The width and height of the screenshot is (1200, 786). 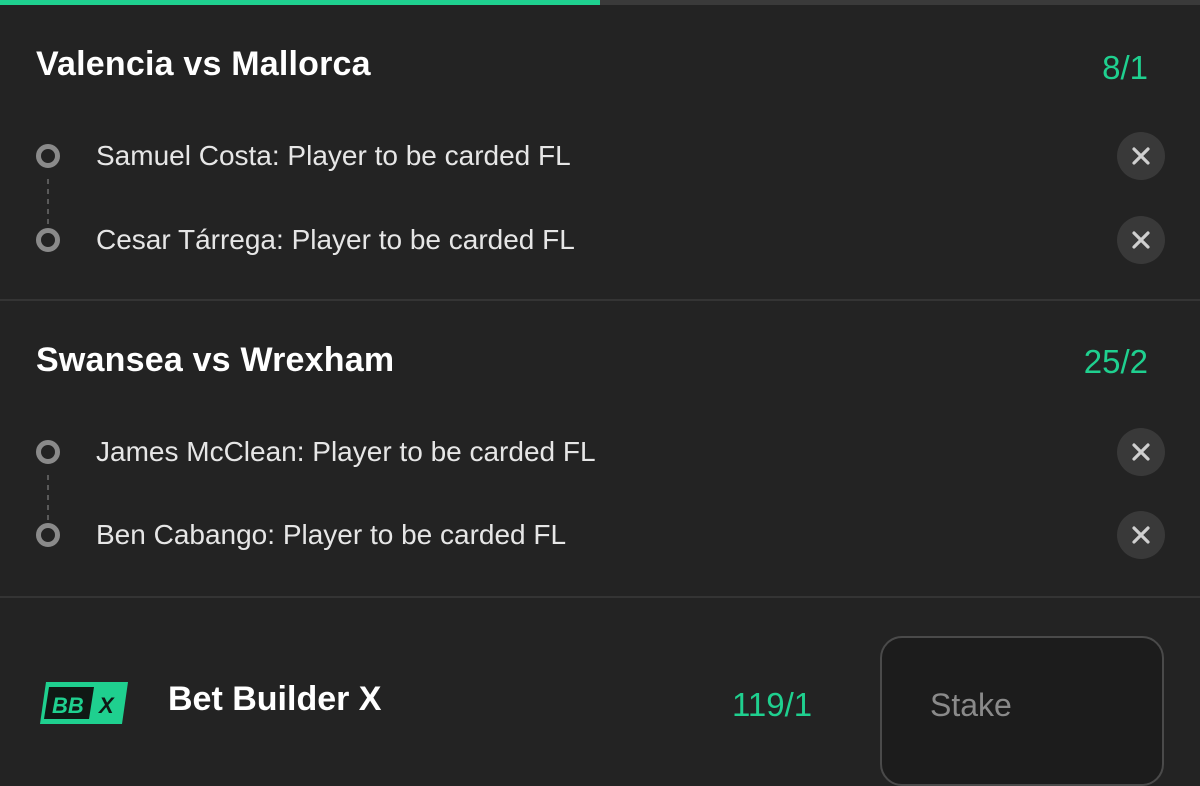 What do you see at coordinates (772, 704) in the screenshot?
I see `bet-builder-odds: 119/1` at bounding box center [772, 704].